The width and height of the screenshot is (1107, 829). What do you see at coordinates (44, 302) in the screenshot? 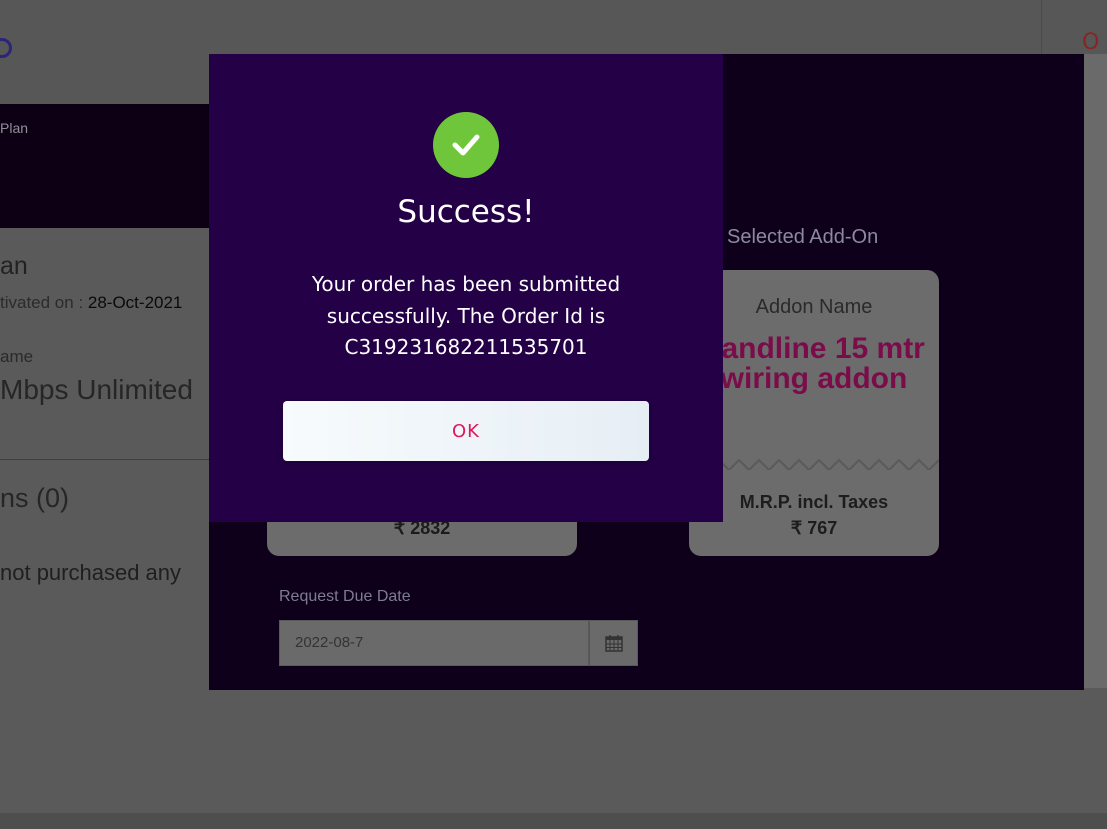
I see `activated-on-label: tivated on :` at bounding box center [44, 302].